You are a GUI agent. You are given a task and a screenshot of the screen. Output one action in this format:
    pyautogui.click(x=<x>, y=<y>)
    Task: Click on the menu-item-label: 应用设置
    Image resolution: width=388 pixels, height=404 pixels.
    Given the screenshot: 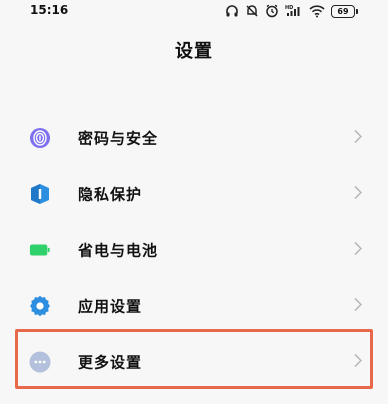 What is the action you would take?
    pyautogui.click(x=110, y=306)
    